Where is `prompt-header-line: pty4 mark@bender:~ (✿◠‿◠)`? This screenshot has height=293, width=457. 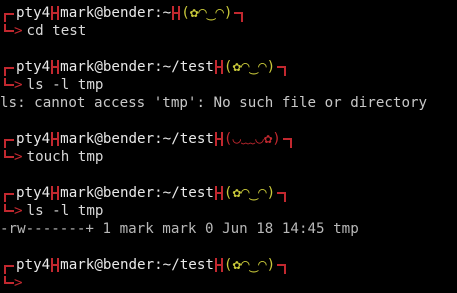 prompt-header-line: pty4 mark@bender:~ (✿◠‿◠) is located at coordinates (228, 13).